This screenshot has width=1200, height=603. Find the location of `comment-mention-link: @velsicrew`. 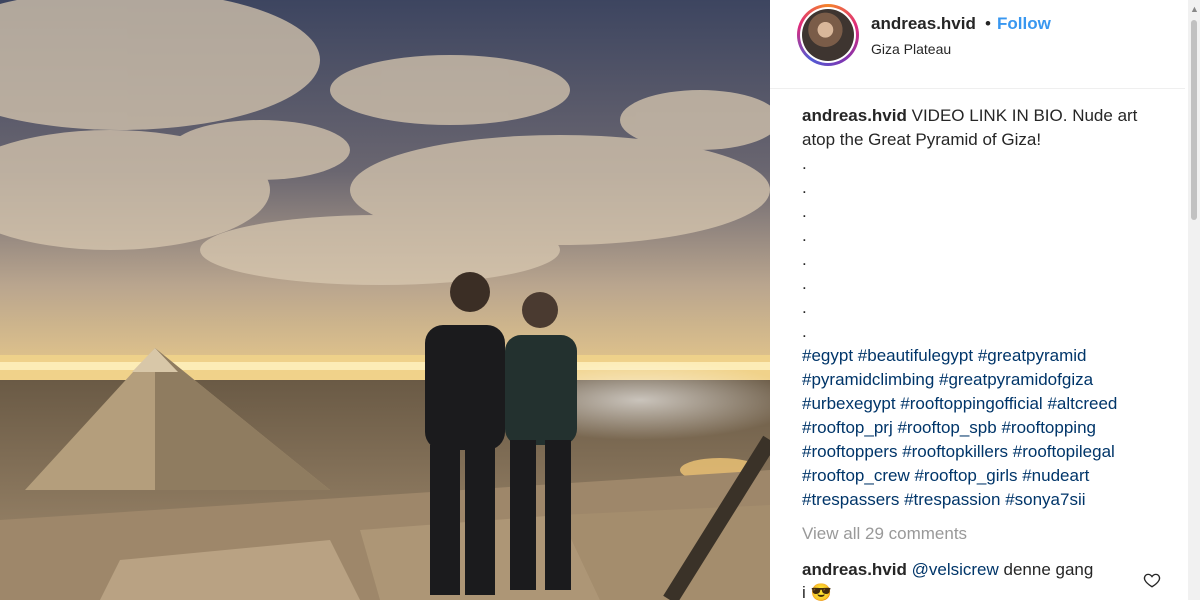

comment-mention-link: @velsicrew is located at coordinates (955, 569).